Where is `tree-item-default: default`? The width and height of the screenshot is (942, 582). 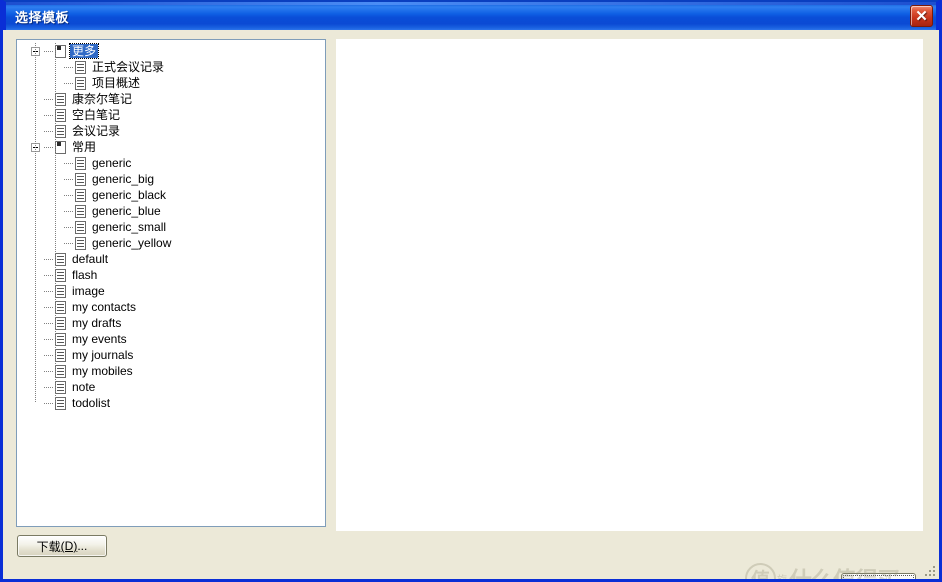 tree-item-default: default is located at coordinates (171, 259).